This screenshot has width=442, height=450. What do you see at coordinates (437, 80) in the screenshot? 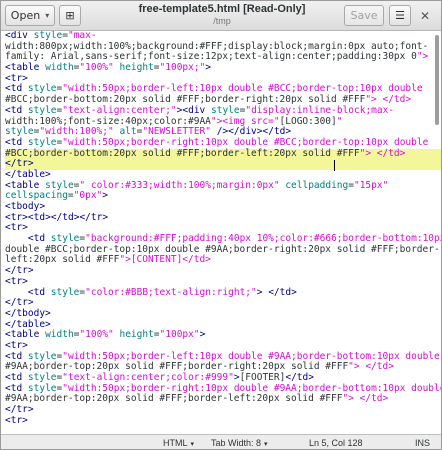
I see `scrollbar-thumb` at bounding box center [437, 80].